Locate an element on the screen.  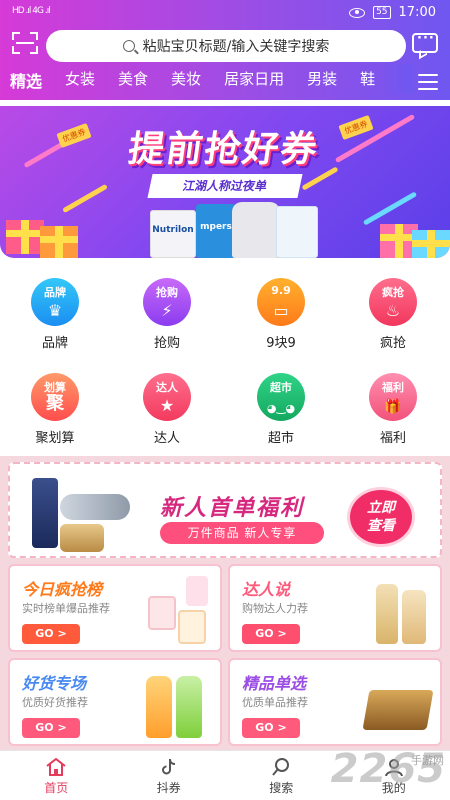
nav-search: 搜索 is located at coordinates (281, 775).